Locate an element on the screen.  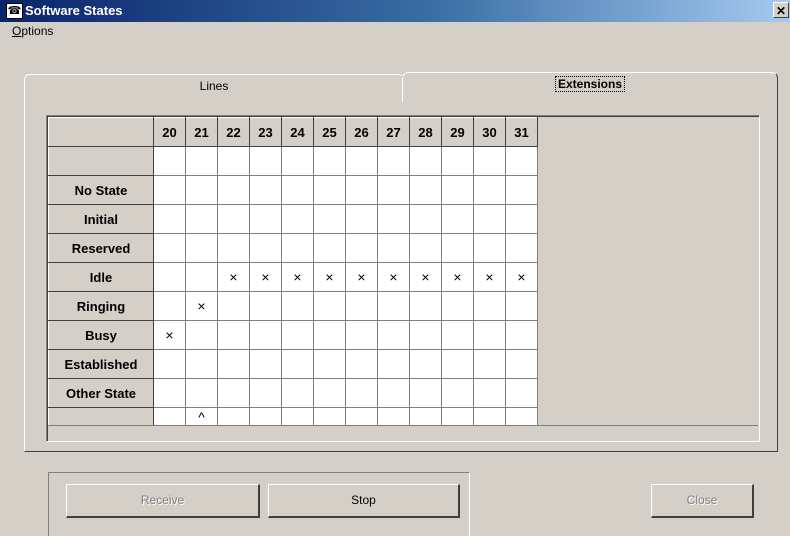
column-header: 21 is located at coordinates (201, 132).